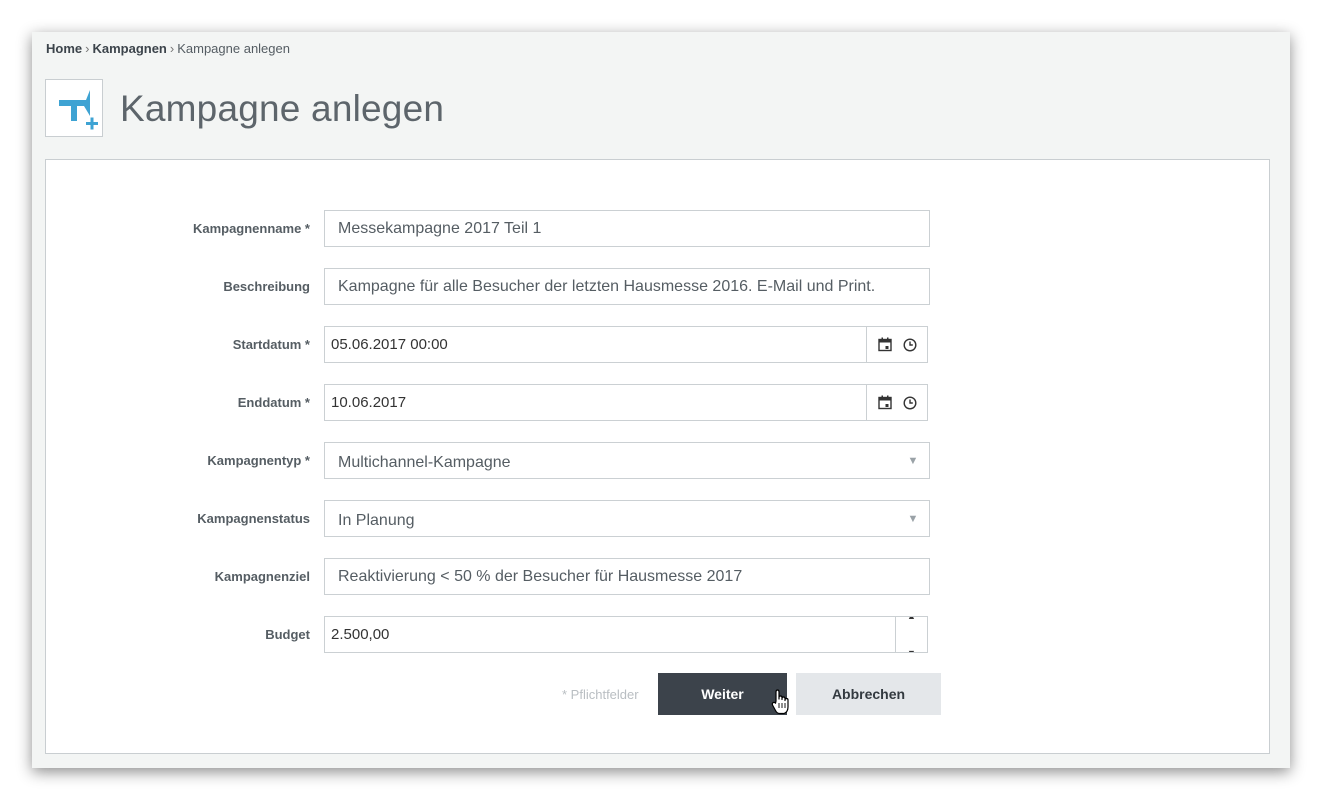 The image size is (1322, 800). What do you see at coordinates (627, 460) in the screenshot?
I see `campaign-type-select: Multichannel-Kampagne ▼` at bounding box center [627, 460].